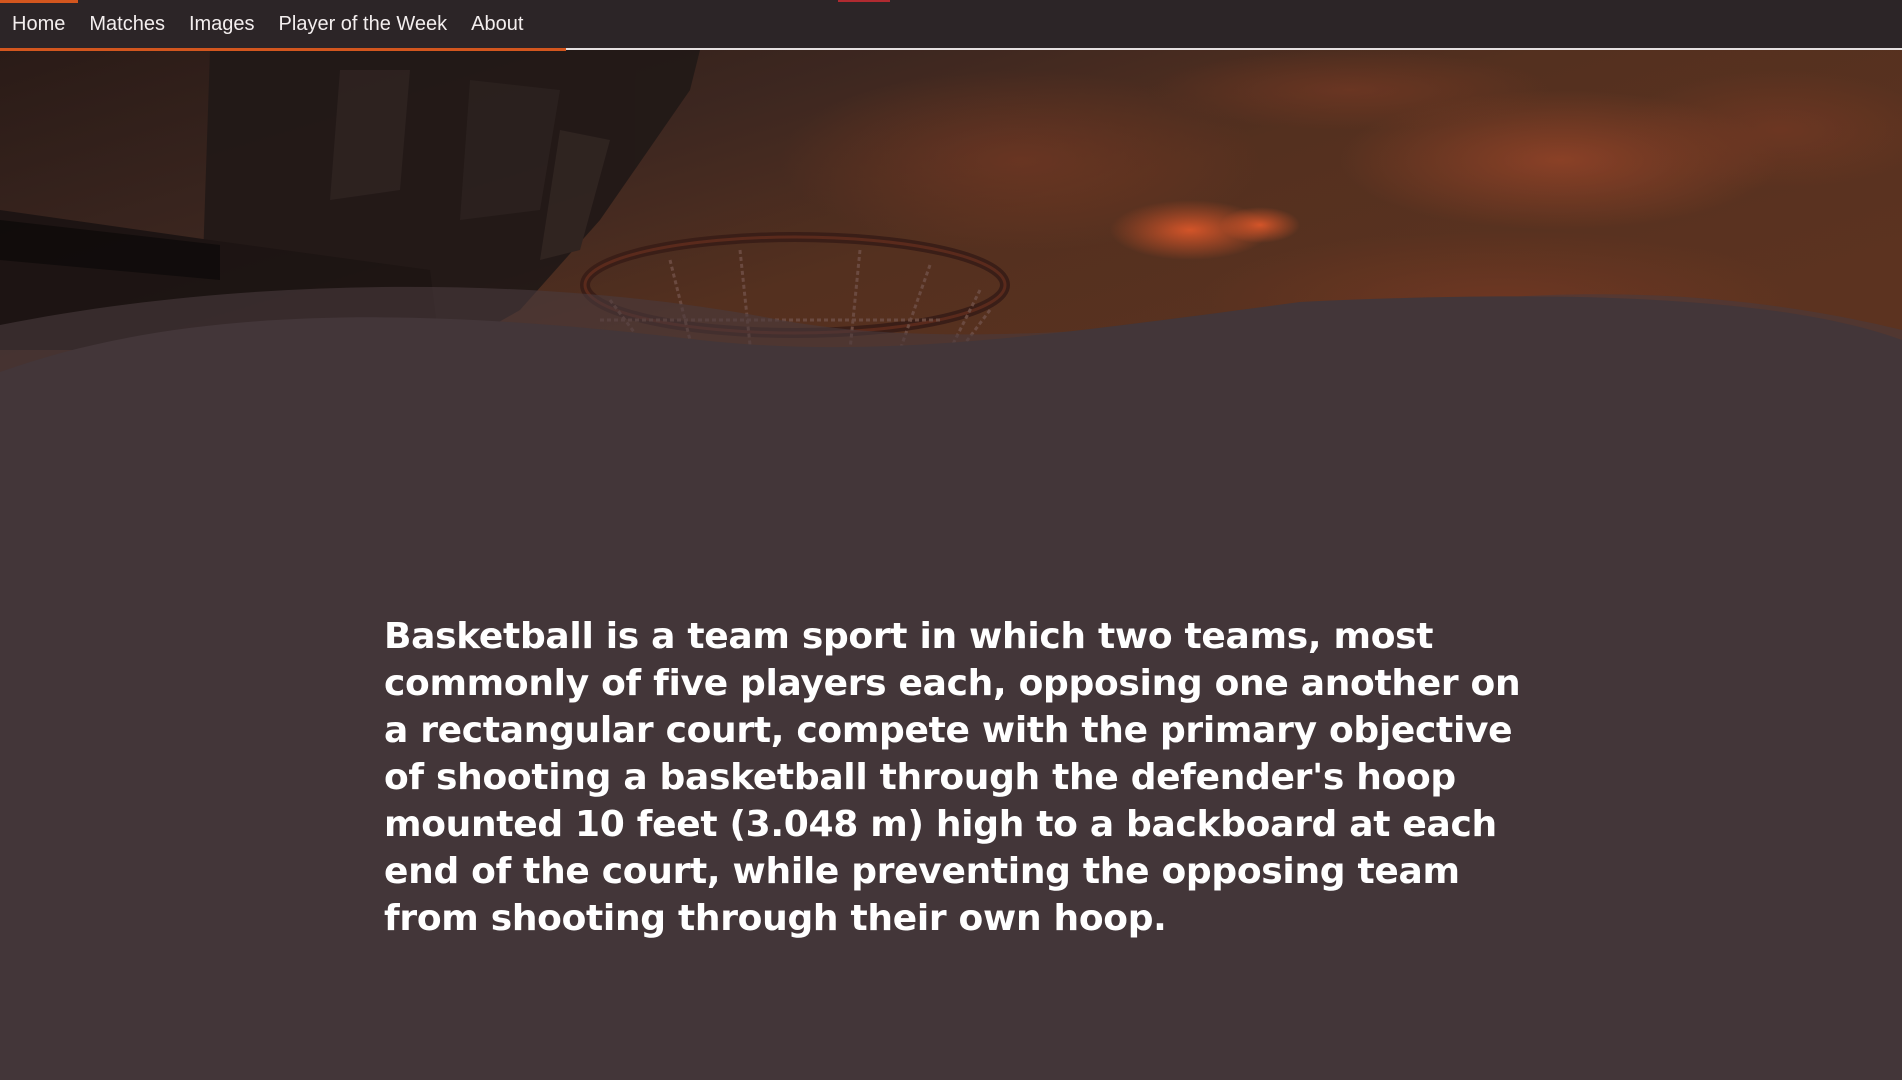  I want to click on nav-item-matches: Matches, so click(127, 24).